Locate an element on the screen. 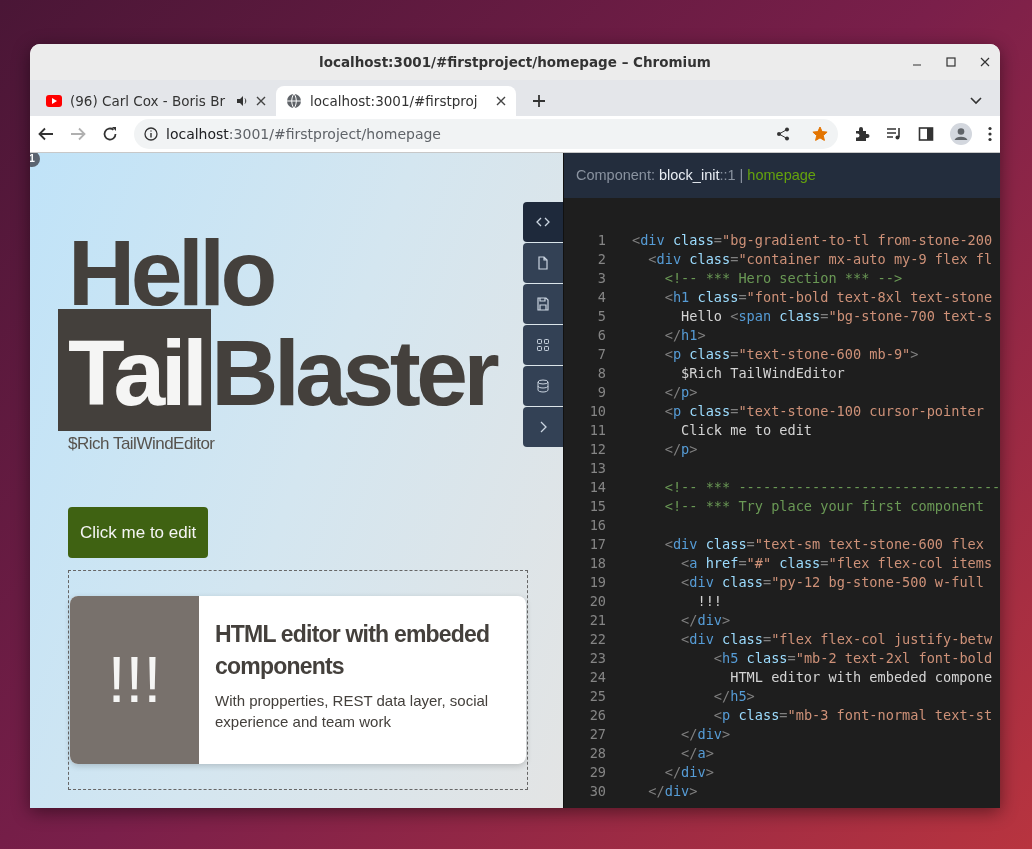 The image size is (1032, 849). puzzle-icon is located at coordinates (862, 134).